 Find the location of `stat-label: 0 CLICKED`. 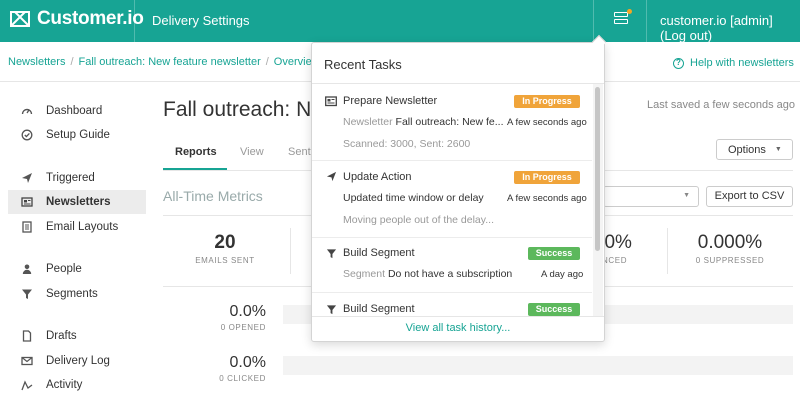

stat-label: 0 CLICKED is located at coordinates (242, 378).